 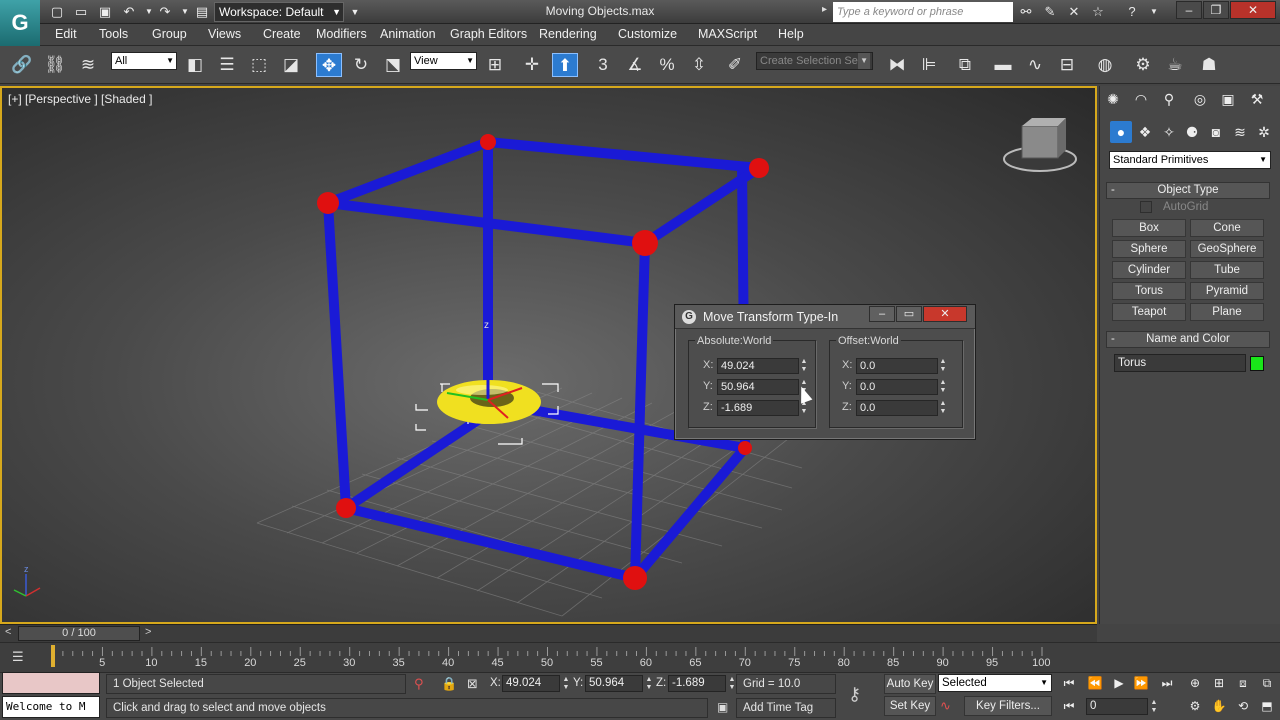 I want to click on restore-window-button: ❐, so click(x=1216, y=10).